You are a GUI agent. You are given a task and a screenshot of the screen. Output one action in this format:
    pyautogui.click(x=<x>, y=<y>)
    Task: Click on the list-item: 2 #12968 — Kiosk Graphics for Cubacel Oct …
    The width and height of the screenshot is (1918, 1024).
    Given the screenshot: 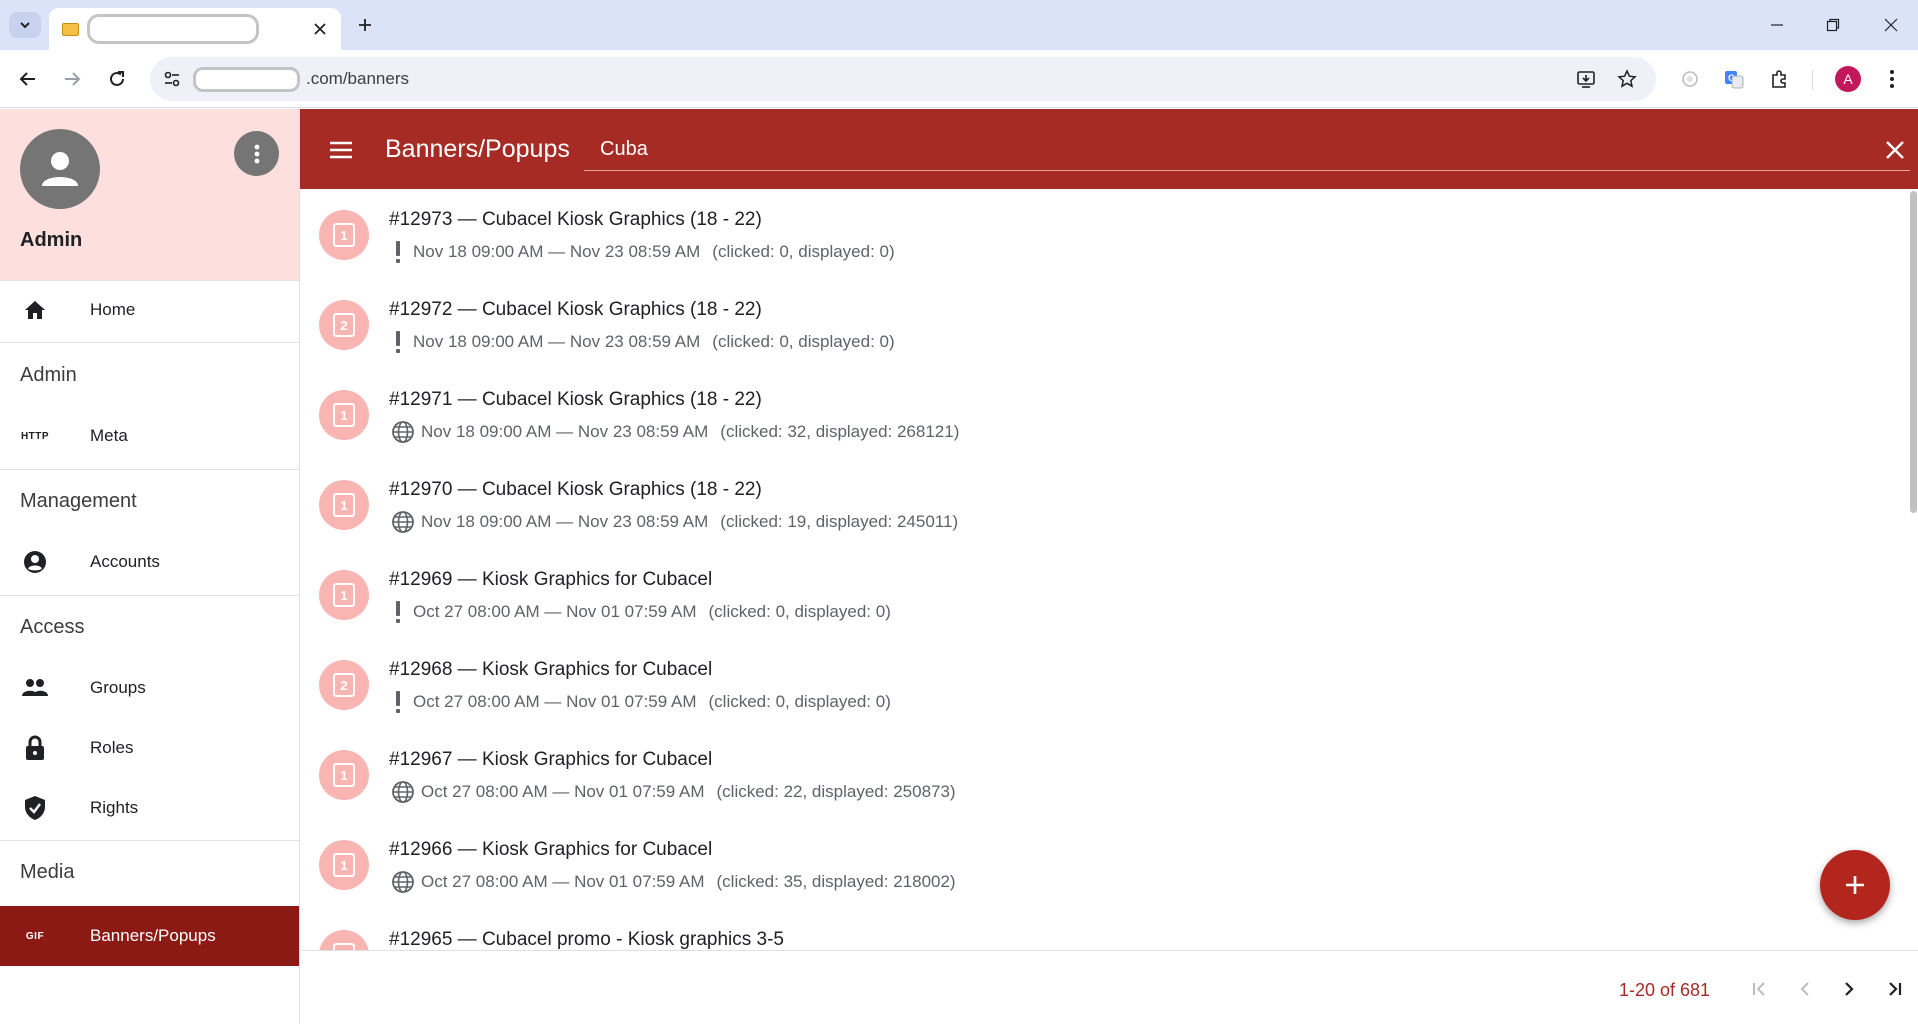 What is the action you would take?
    pyautogui.click(x=1101, y=684)
    